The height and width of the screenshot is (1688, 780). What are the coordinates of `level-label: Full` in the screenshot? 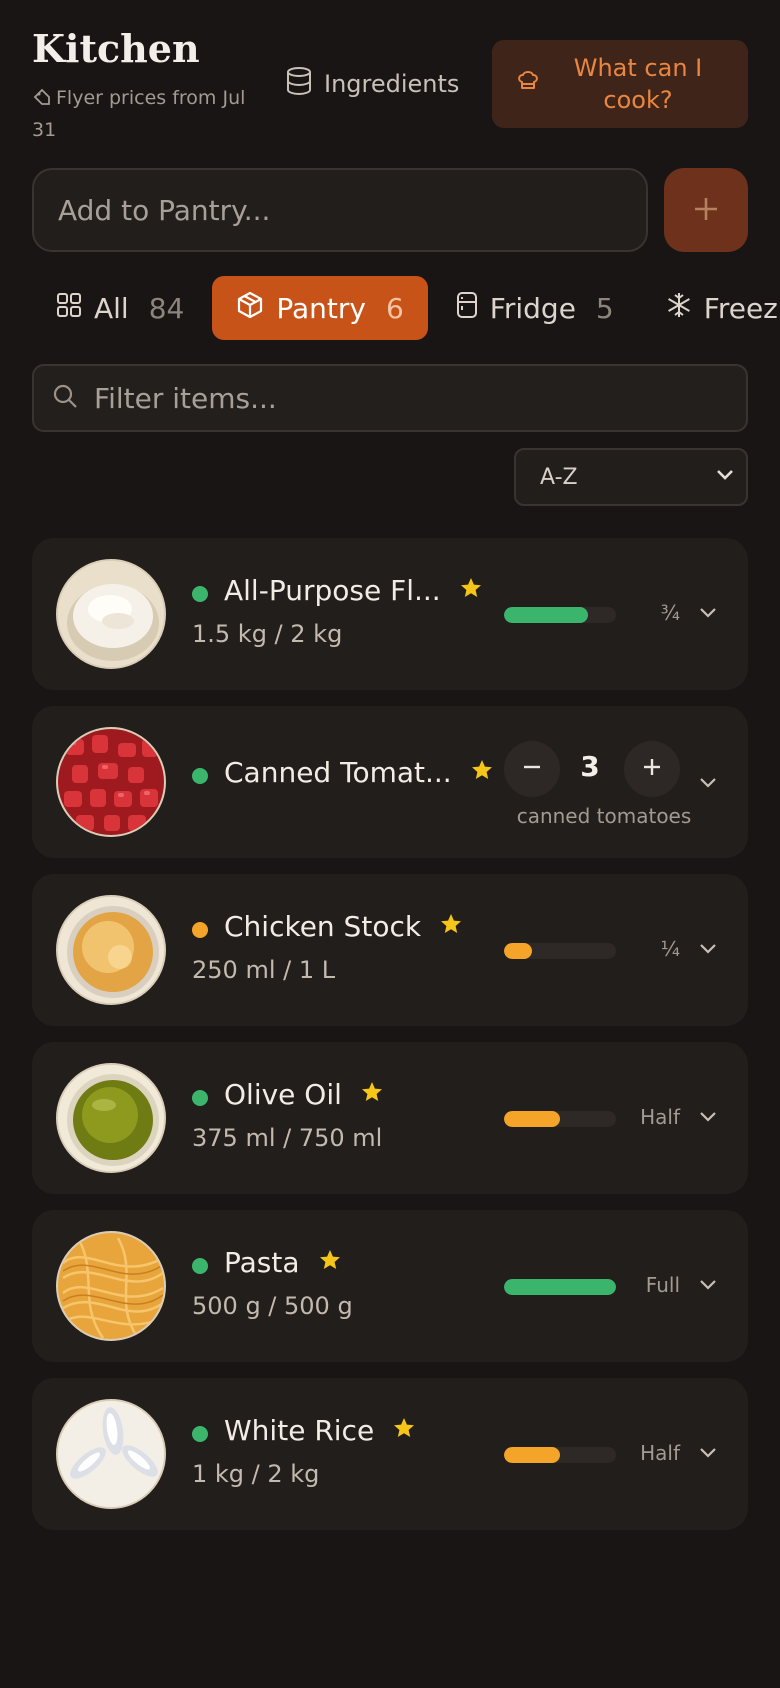 It's located at (662, 1285).